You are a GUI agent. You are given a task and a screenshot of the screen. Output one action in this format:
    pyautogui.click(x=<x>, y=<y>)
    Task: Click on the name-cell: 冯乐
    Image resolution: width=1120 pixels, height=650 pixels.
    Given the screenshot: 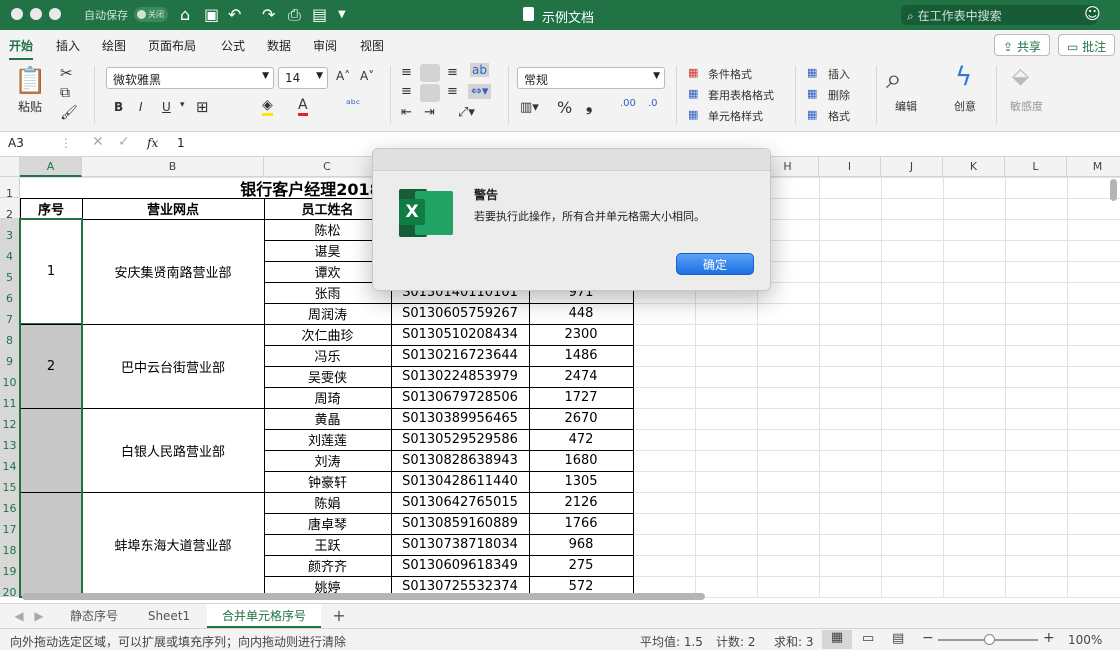 What is the action you would take?
    pyautogui.click(x=327, y=355)
    